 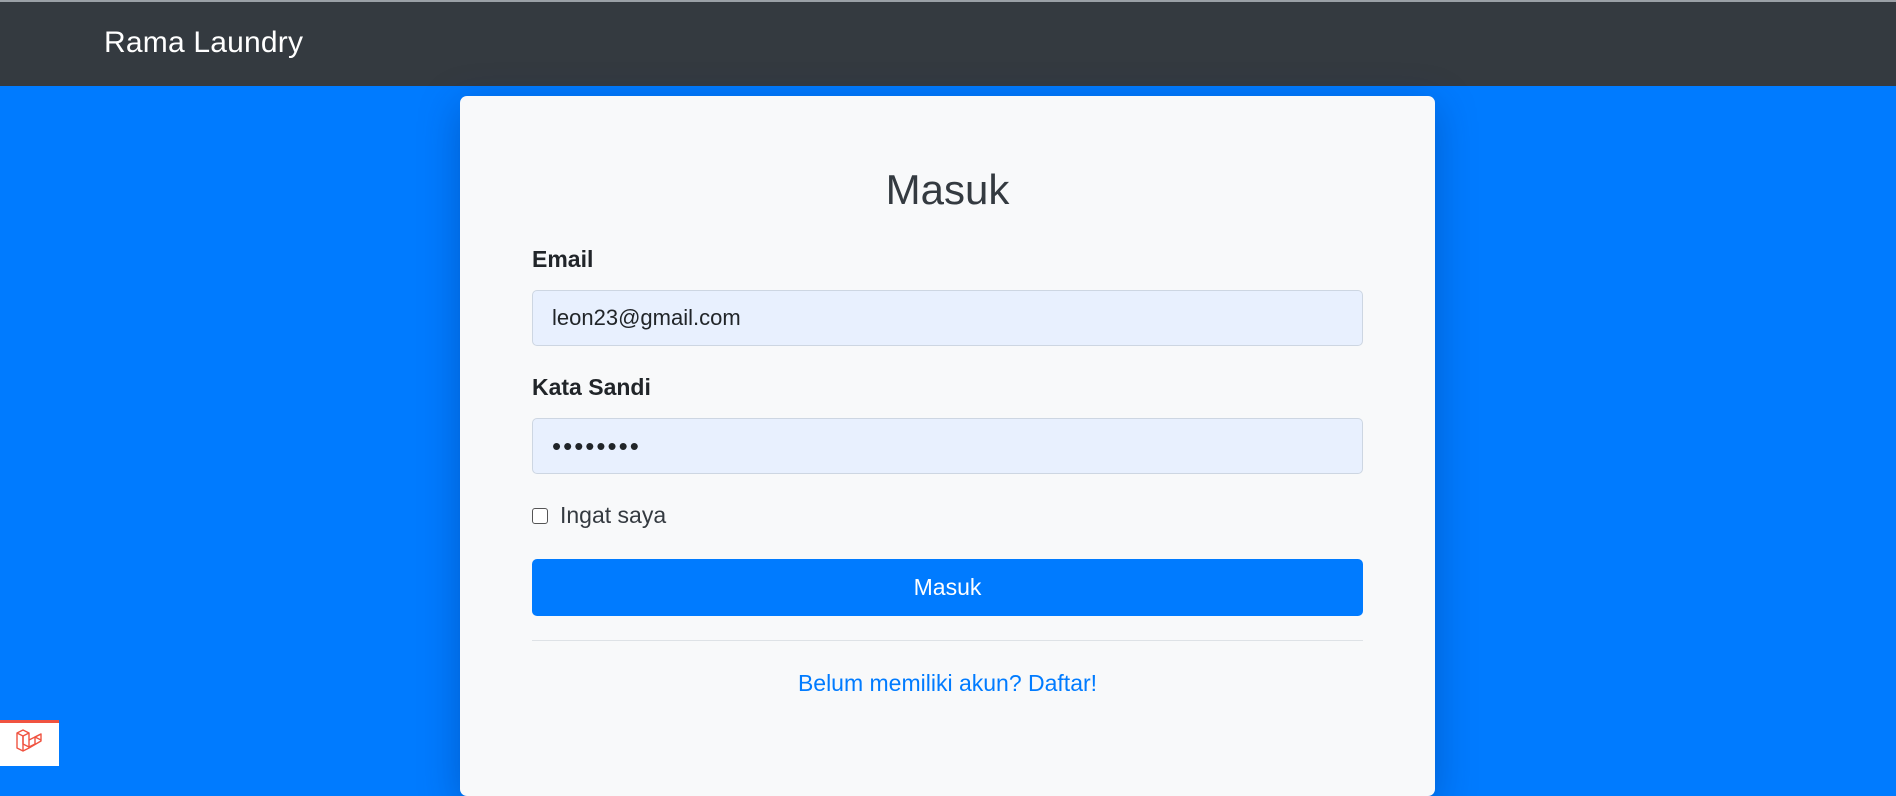 What do you see at coordinates (947, 683) in the screenshot?
I see `register-link: Belum memiliki akun? Daftar!` at bounding box center [947, 683].